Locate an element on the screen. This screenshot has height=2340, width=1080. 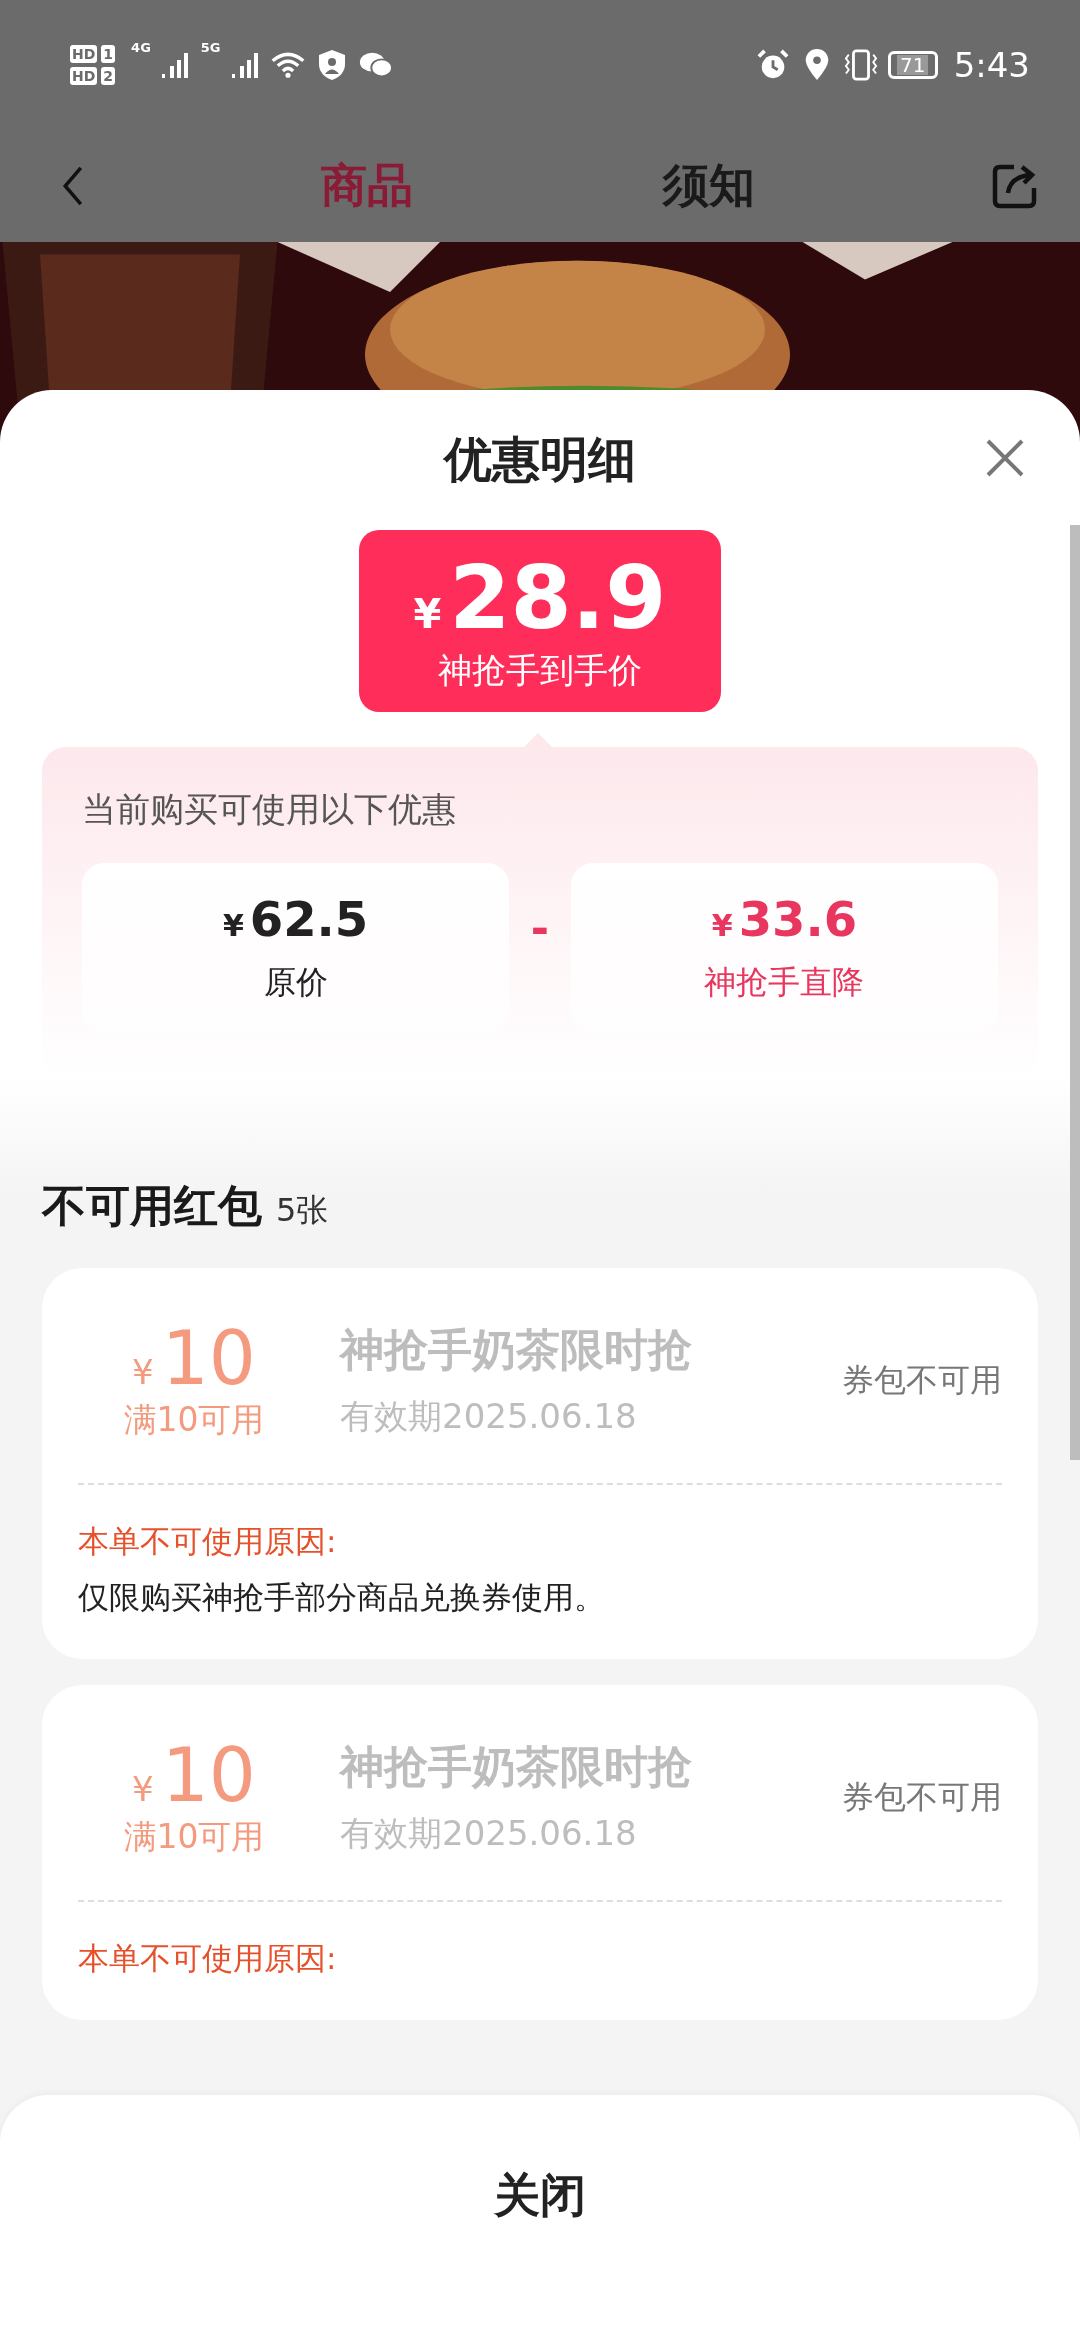
final-price-label: 神抢手到手价 is located at coordinates (540, 670).